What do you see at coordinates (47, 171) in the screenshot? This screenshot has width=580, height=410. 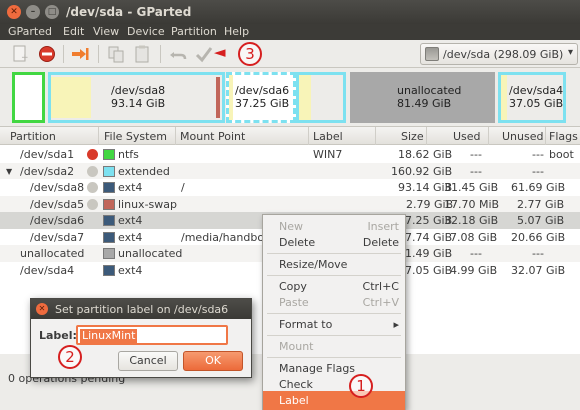 I see `cell-partition: /dev/sda2` at bounding box center [47, 171].